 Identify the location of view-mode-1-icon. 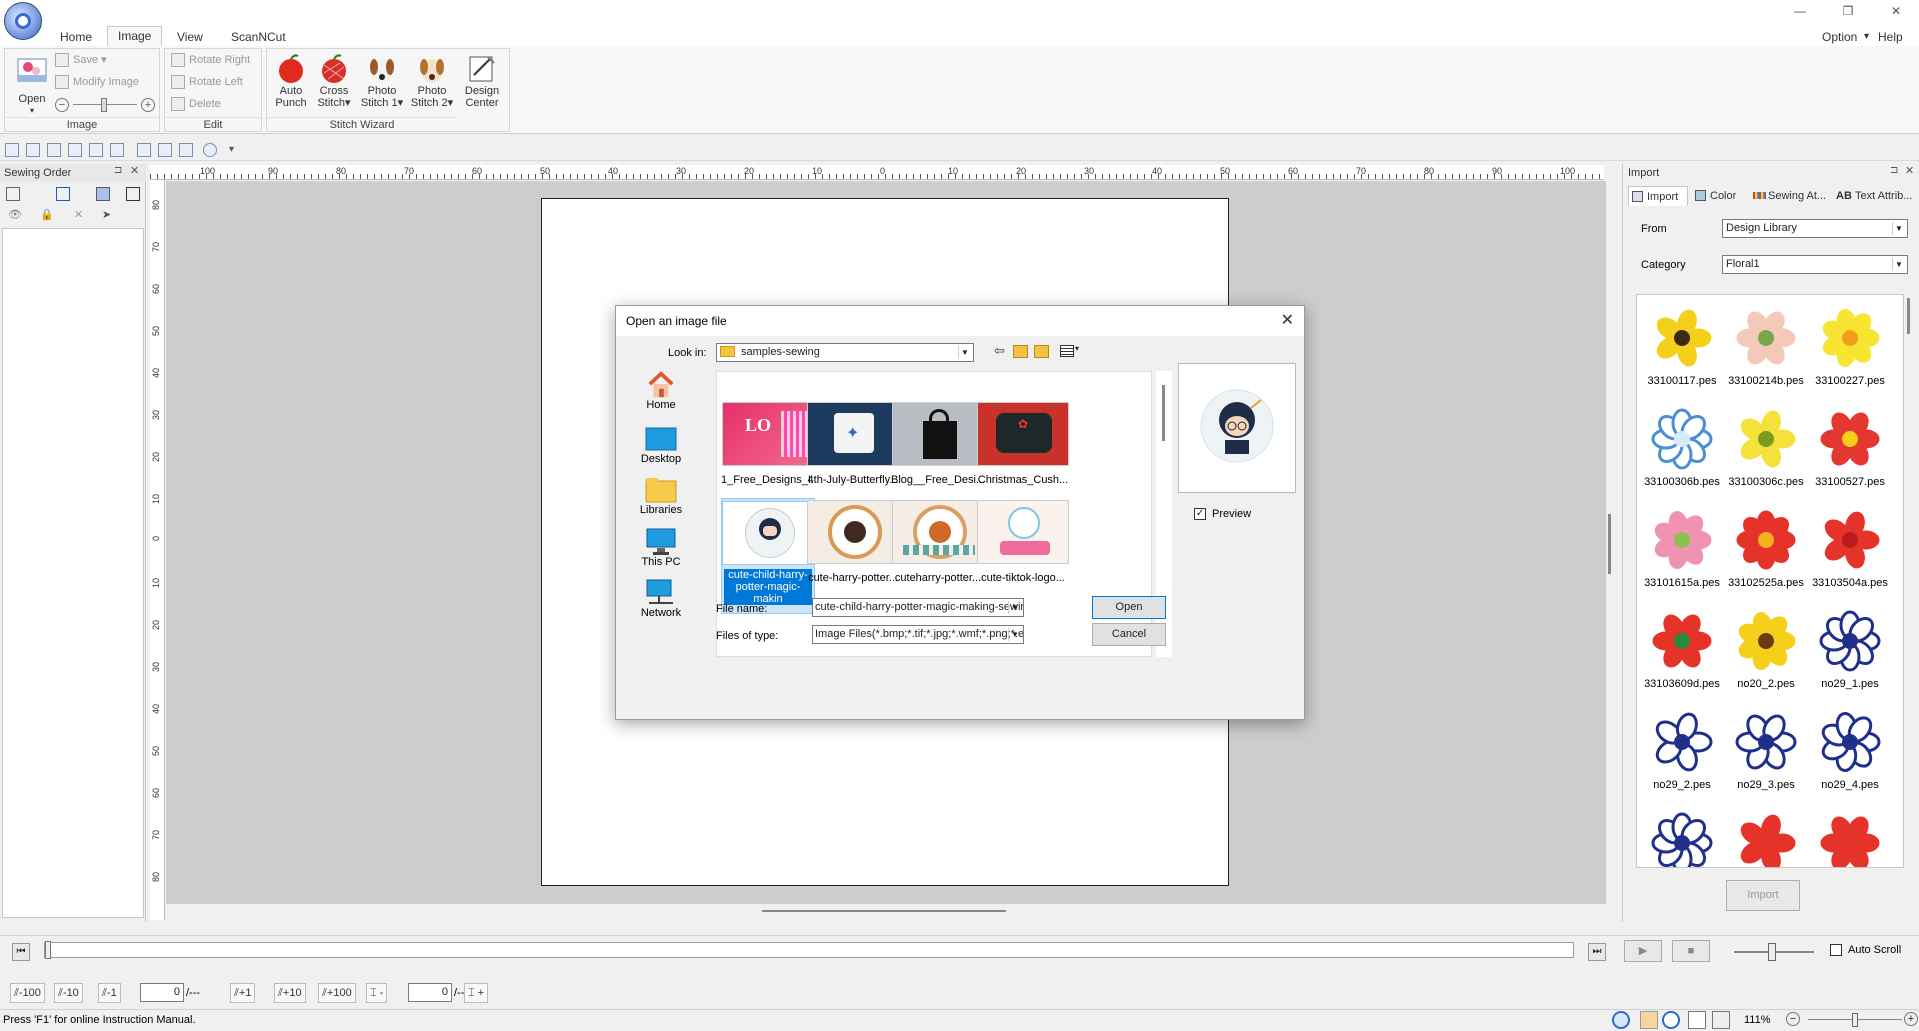
(1621, 1020).